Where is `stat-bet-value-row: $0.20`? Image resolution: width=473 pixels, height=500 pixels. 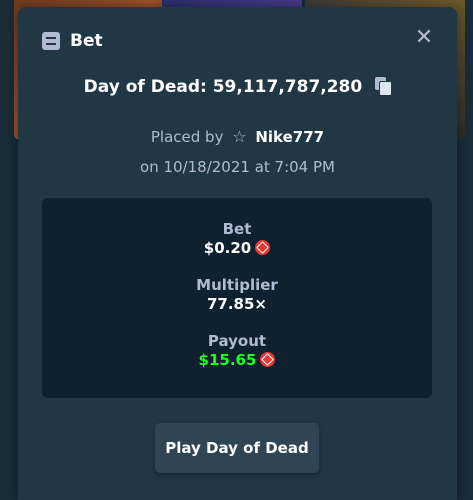 stat-bet-value-row: $0.20 is located at coordinates (237, 248).